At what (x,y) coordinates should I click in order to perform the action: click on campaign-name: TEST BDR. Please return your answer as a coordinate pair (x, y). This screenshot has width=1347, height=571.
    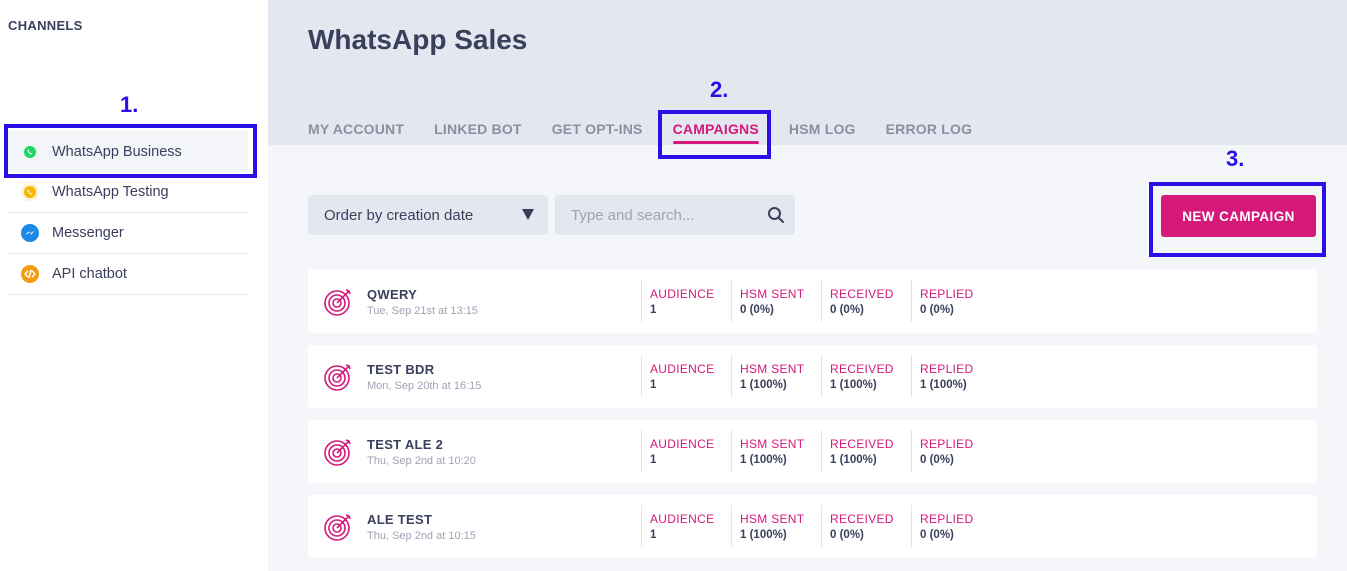
    Looking at the image, I should click on (401, 369).